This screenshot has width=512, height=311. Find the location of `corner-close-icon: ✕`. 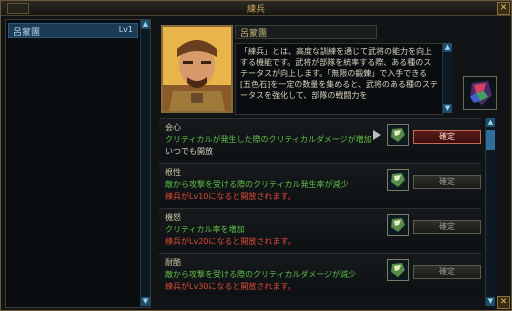

corner-close-icon: ✕ is located at coordinates (503, 302).